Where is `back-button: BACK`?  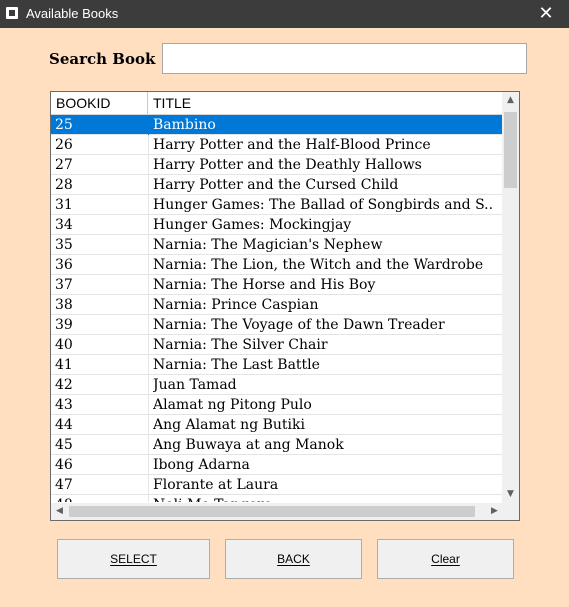 back-button: BACK is located at coordinates (293, 559).